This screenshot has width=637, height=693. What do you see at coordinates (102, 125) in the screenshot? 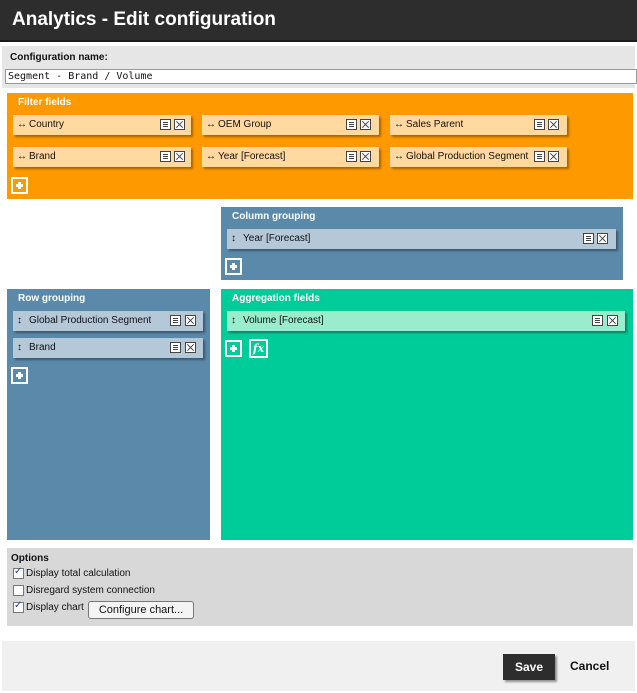
I see `filter-field-country: ↔ Country` at bounding box center [102, 125].